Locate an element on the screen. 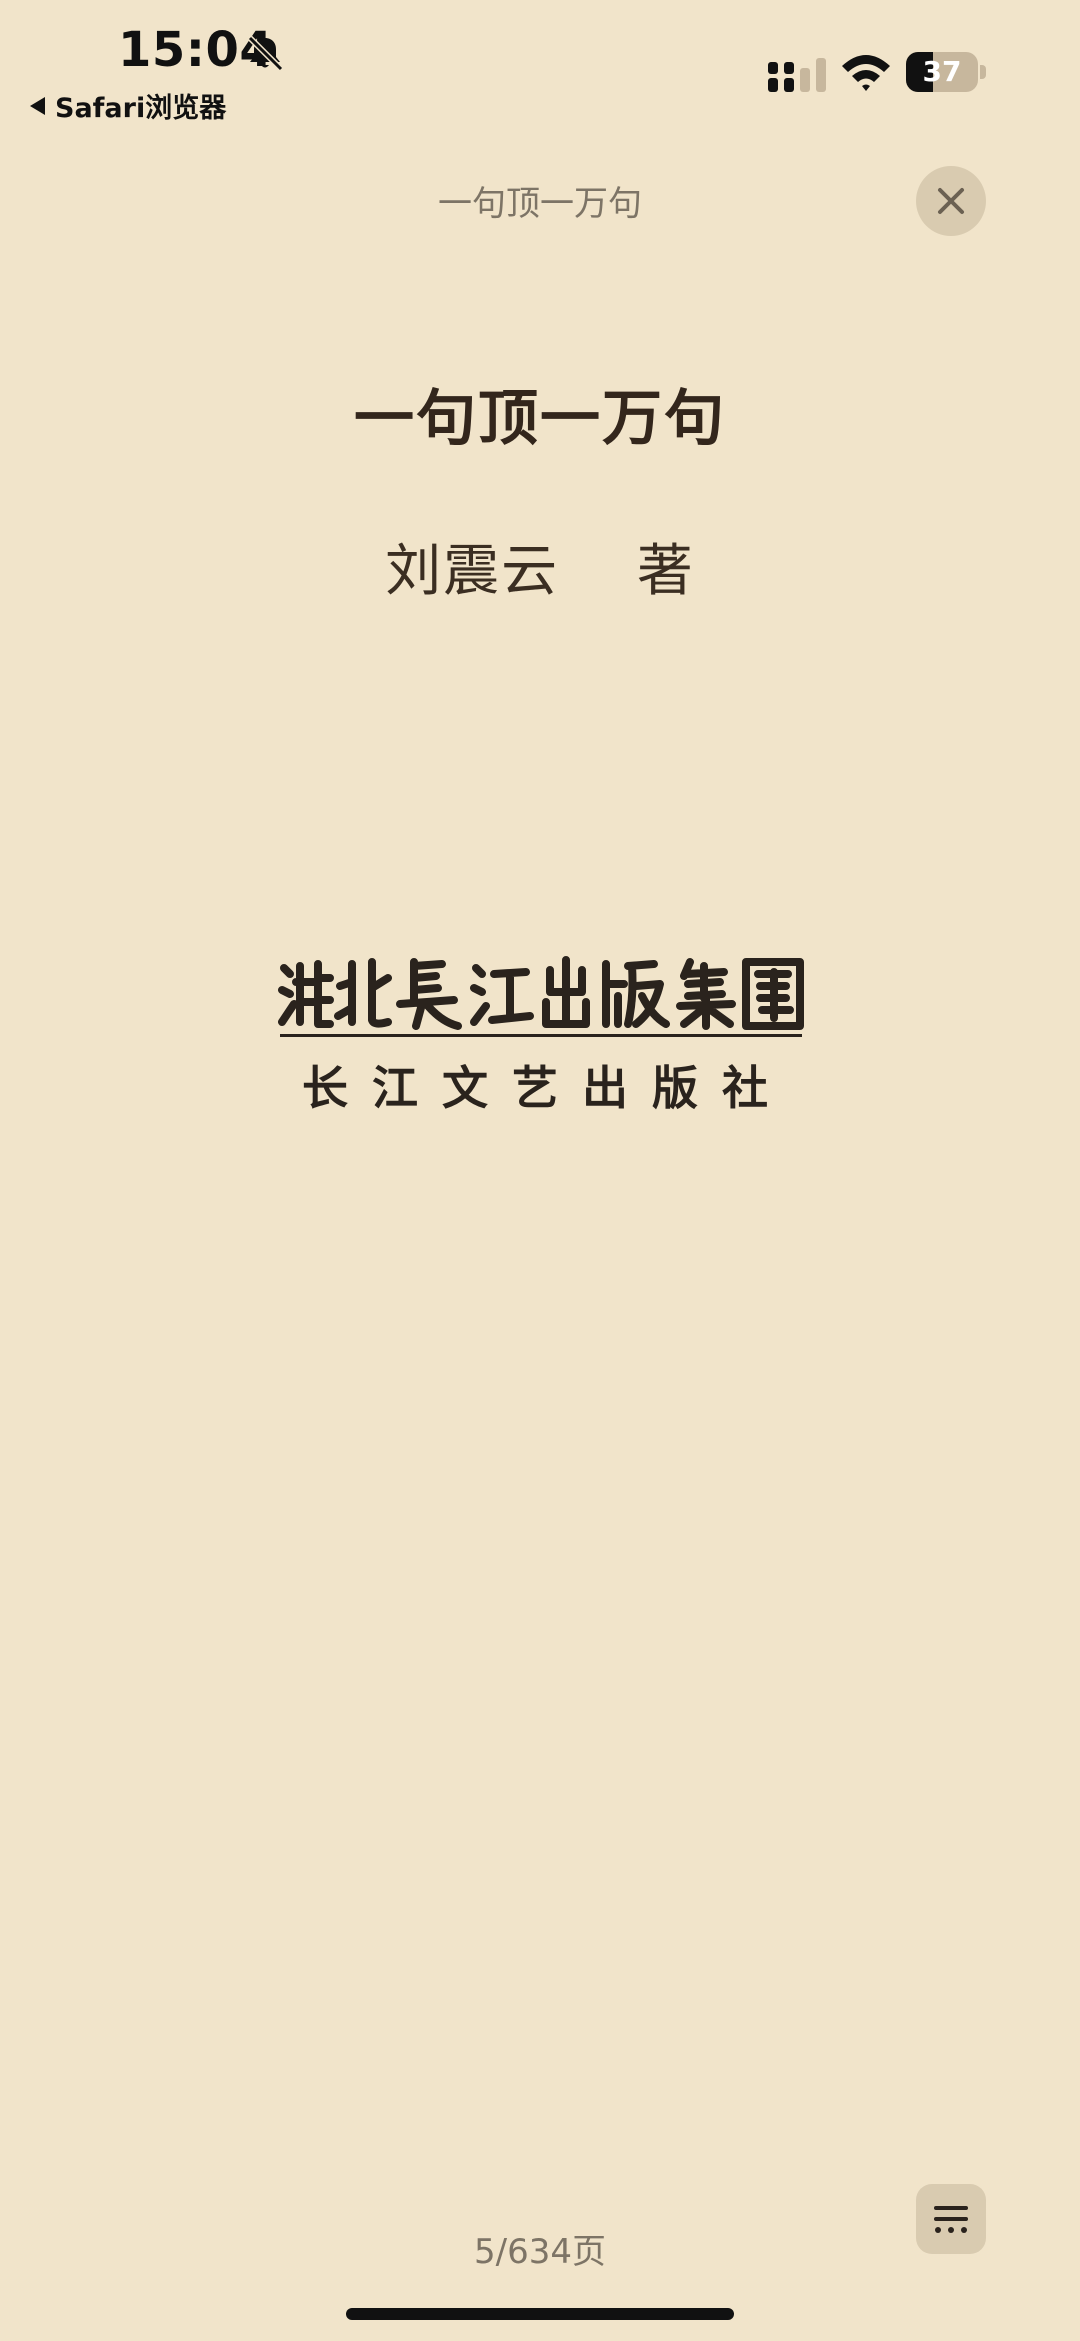 The height and width of the screenshot is (2341, 1080). home-indicator is located at coordinates (540, 2314).